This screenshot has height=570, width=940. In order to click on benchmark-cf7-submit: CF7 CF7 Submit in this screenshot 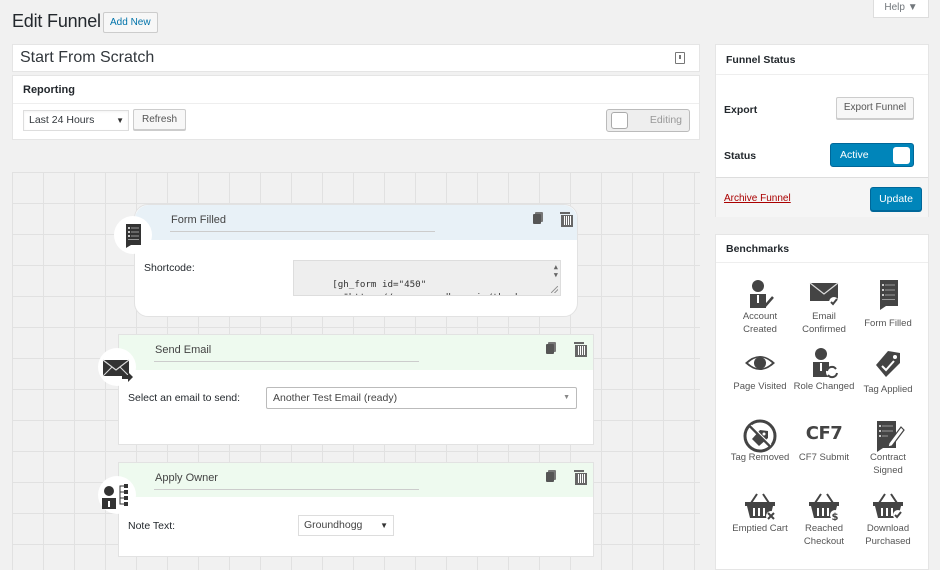, I will do `click(824, 453)`.